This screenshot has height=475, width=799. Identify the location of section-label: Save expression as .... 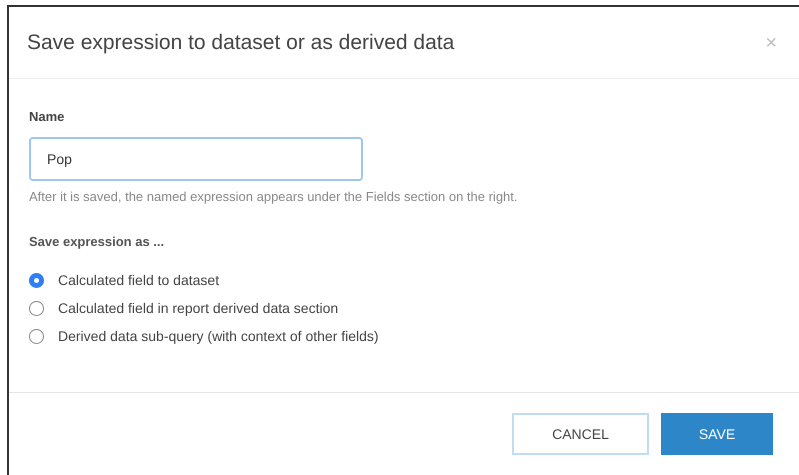
(97, 242).